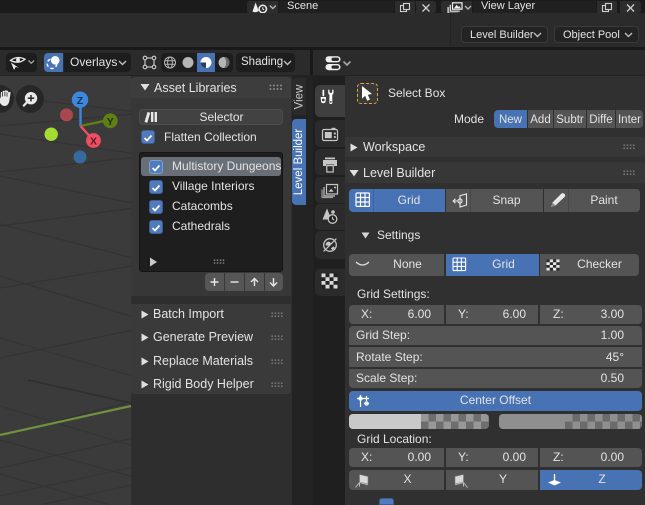 This screenshot has width=645, height=505. What do you see at coordinates (80, 101) in the screenshot?
I see `svg-text: Z` at bounding box center [80, 101].